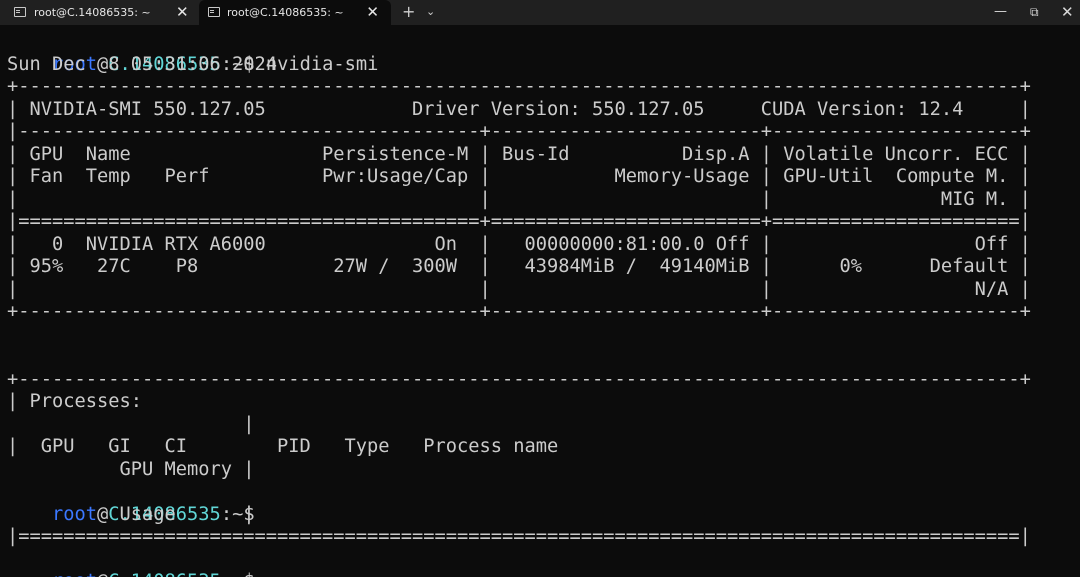 This screenshot has height=577, width=1080. Describe the element at coordinates (543, 563) in the screenshot. I see `prompt-line: root@C.14086535:~$ -------+` at that location.